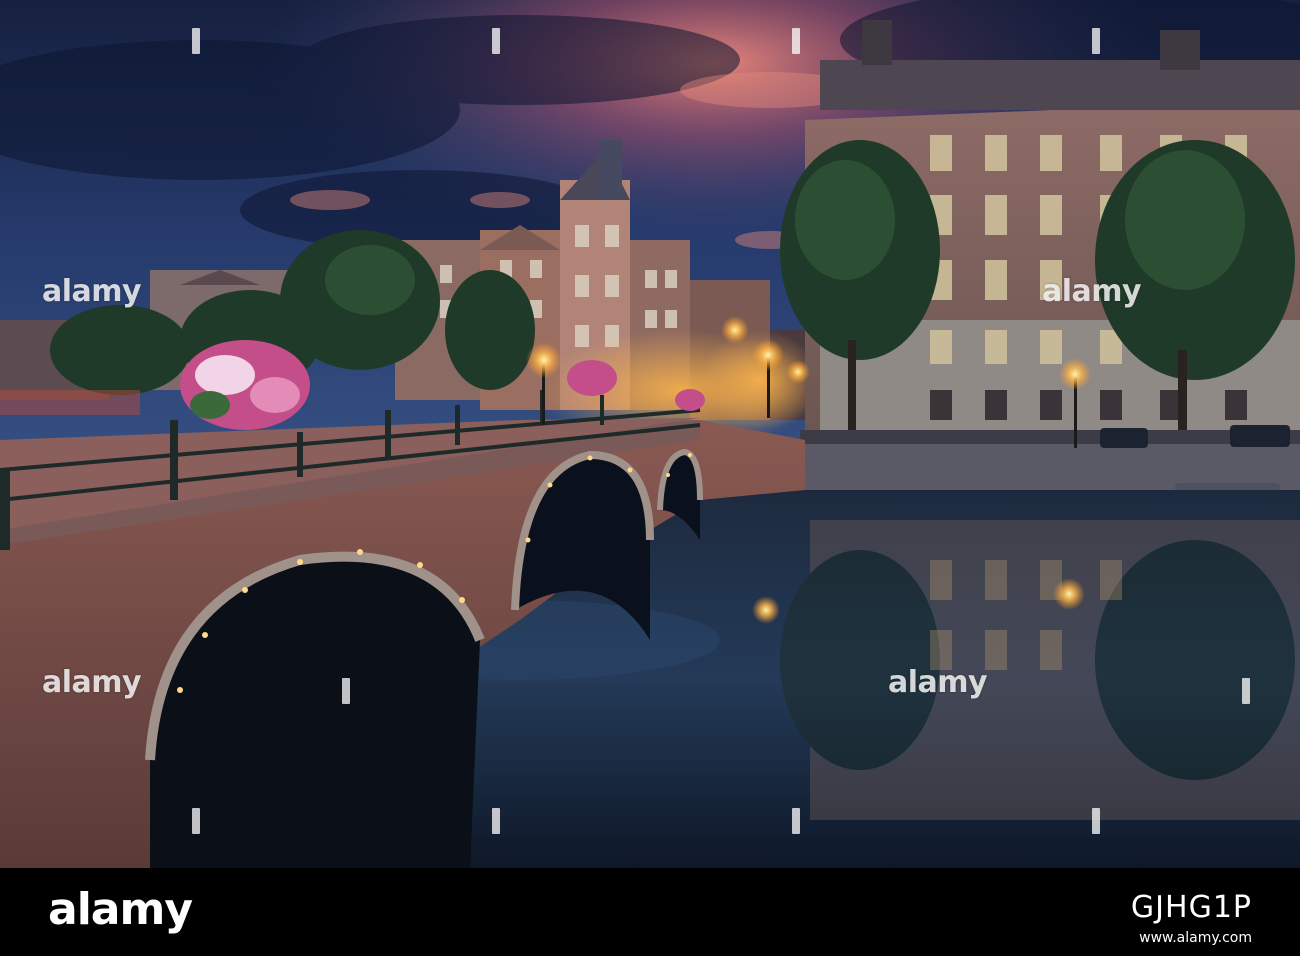 Image resolution: width=1300 pixels, height=956 pixels. Describe the element at coordinates (650, 912) in the screenshot. I see `footer-bar: alamy GJHG1P www.alamy.com` at that location.